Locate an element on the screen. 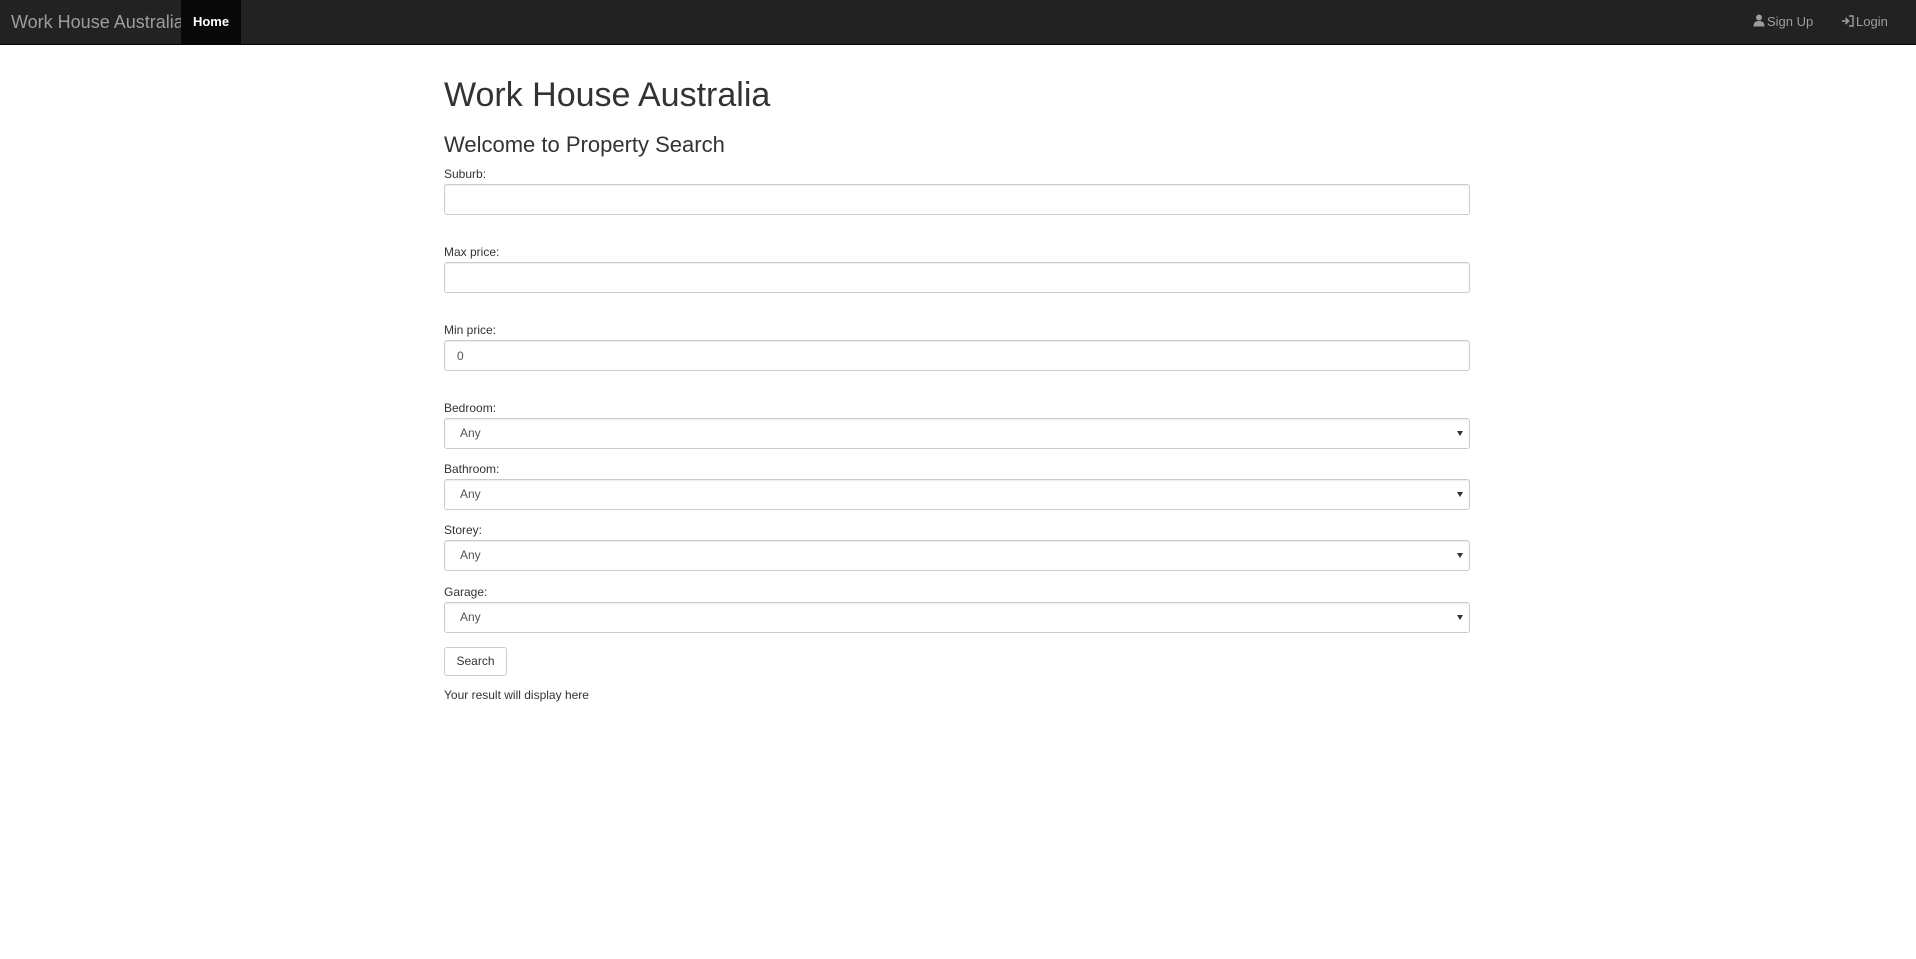  min-price-label: Min price: is located at coordinates (470, 330).